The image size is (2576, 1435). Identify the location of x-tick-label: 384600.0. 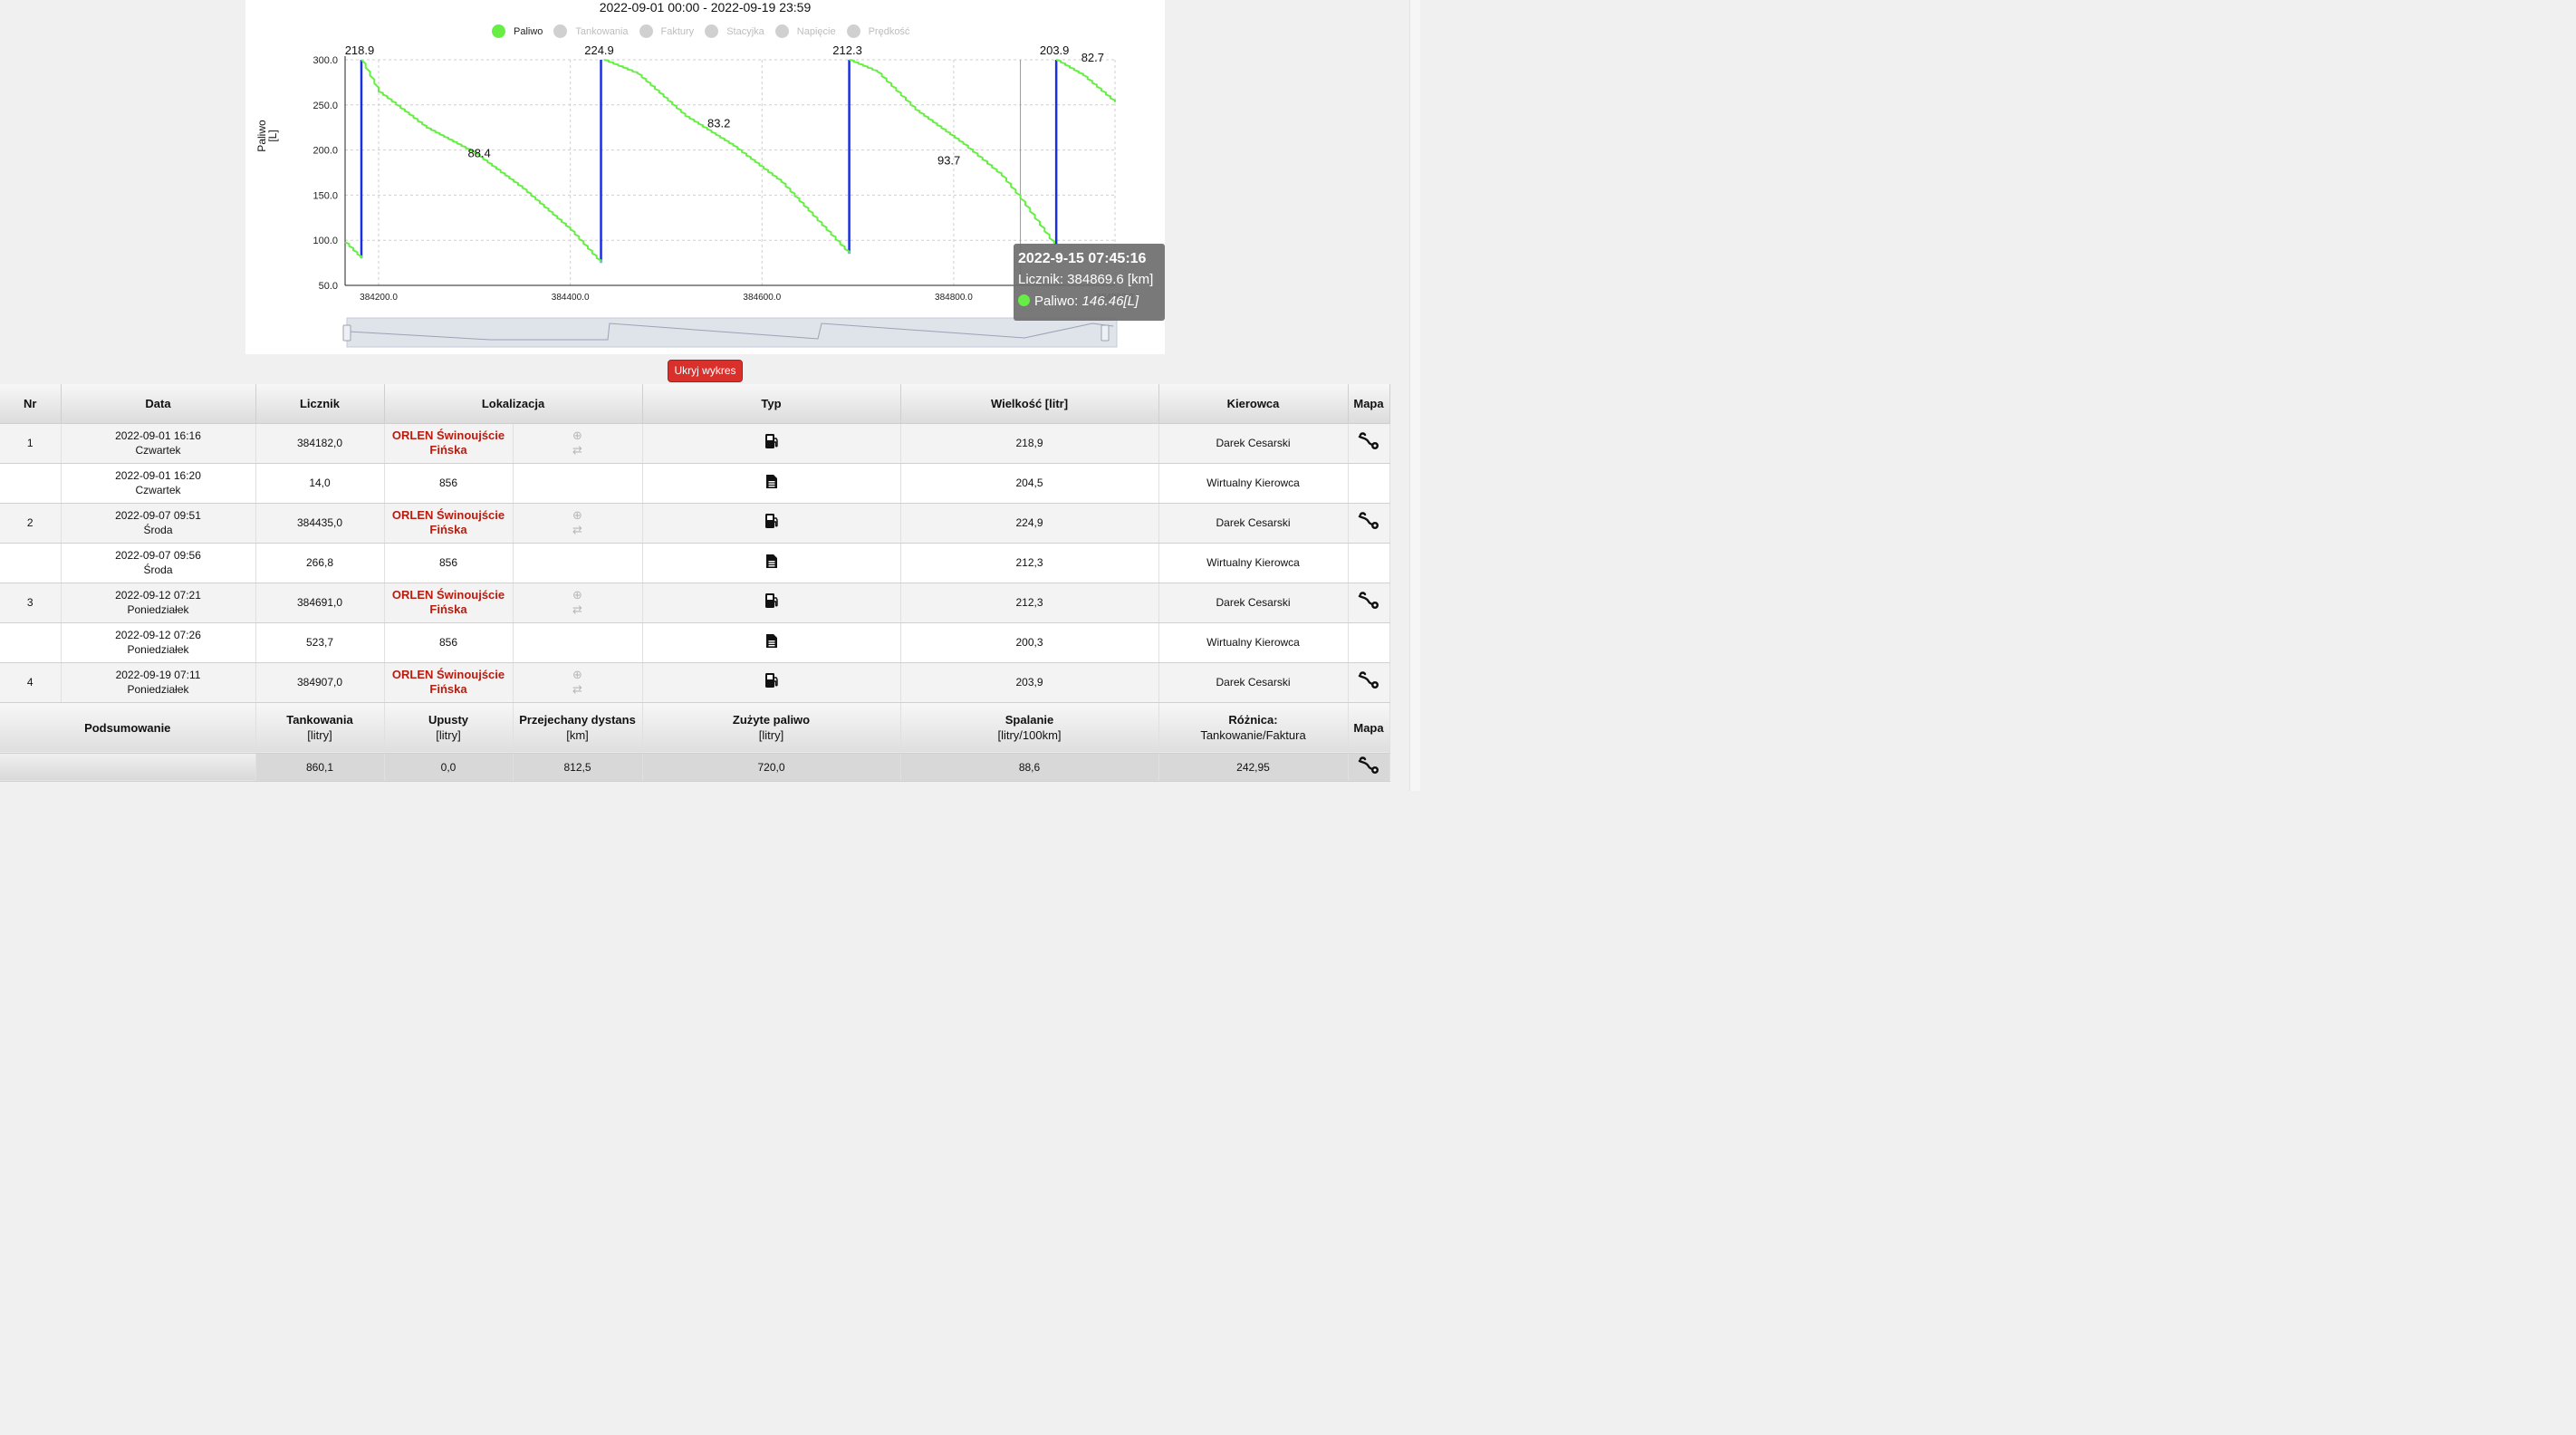
(762, 298).